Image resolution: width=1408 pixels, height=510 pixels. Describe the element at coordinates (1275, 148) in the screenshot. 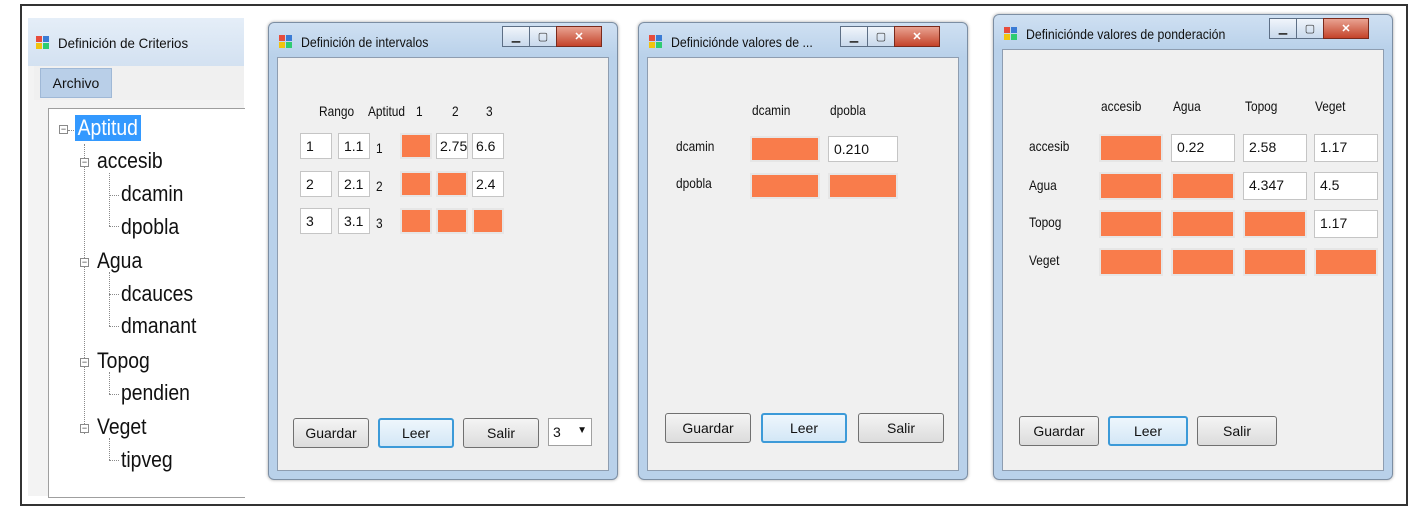

I see `matrix-cell-field: 2.58` at that location.